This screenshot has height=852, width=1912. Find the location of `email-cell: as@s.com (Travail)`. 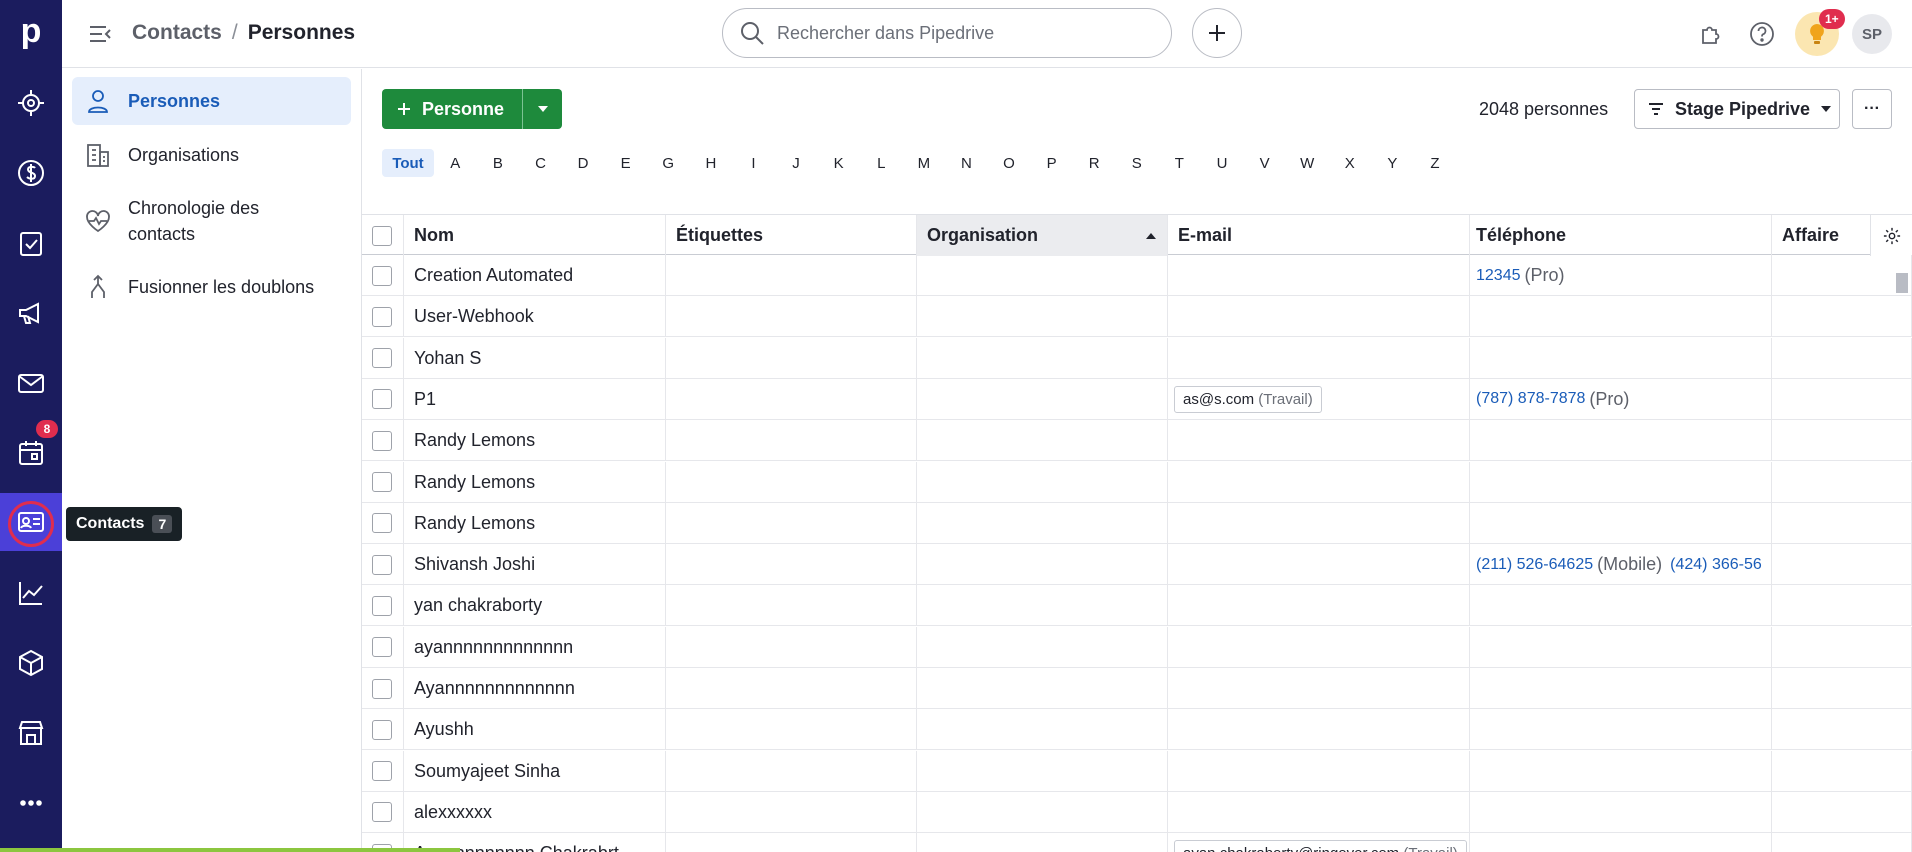

email-cell: as@s.com (Travail) is located at coordinates (1319, 399).